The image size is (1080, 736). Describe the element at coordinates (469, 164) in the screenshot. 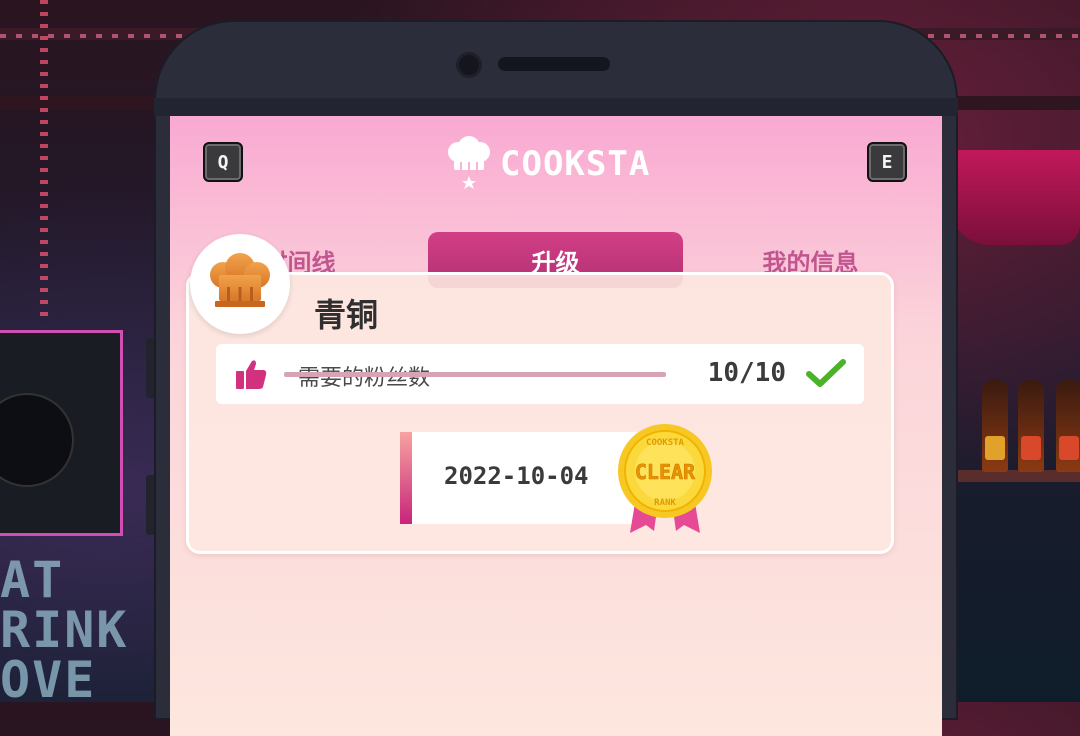

I see `chef-hat-icon` at that location.